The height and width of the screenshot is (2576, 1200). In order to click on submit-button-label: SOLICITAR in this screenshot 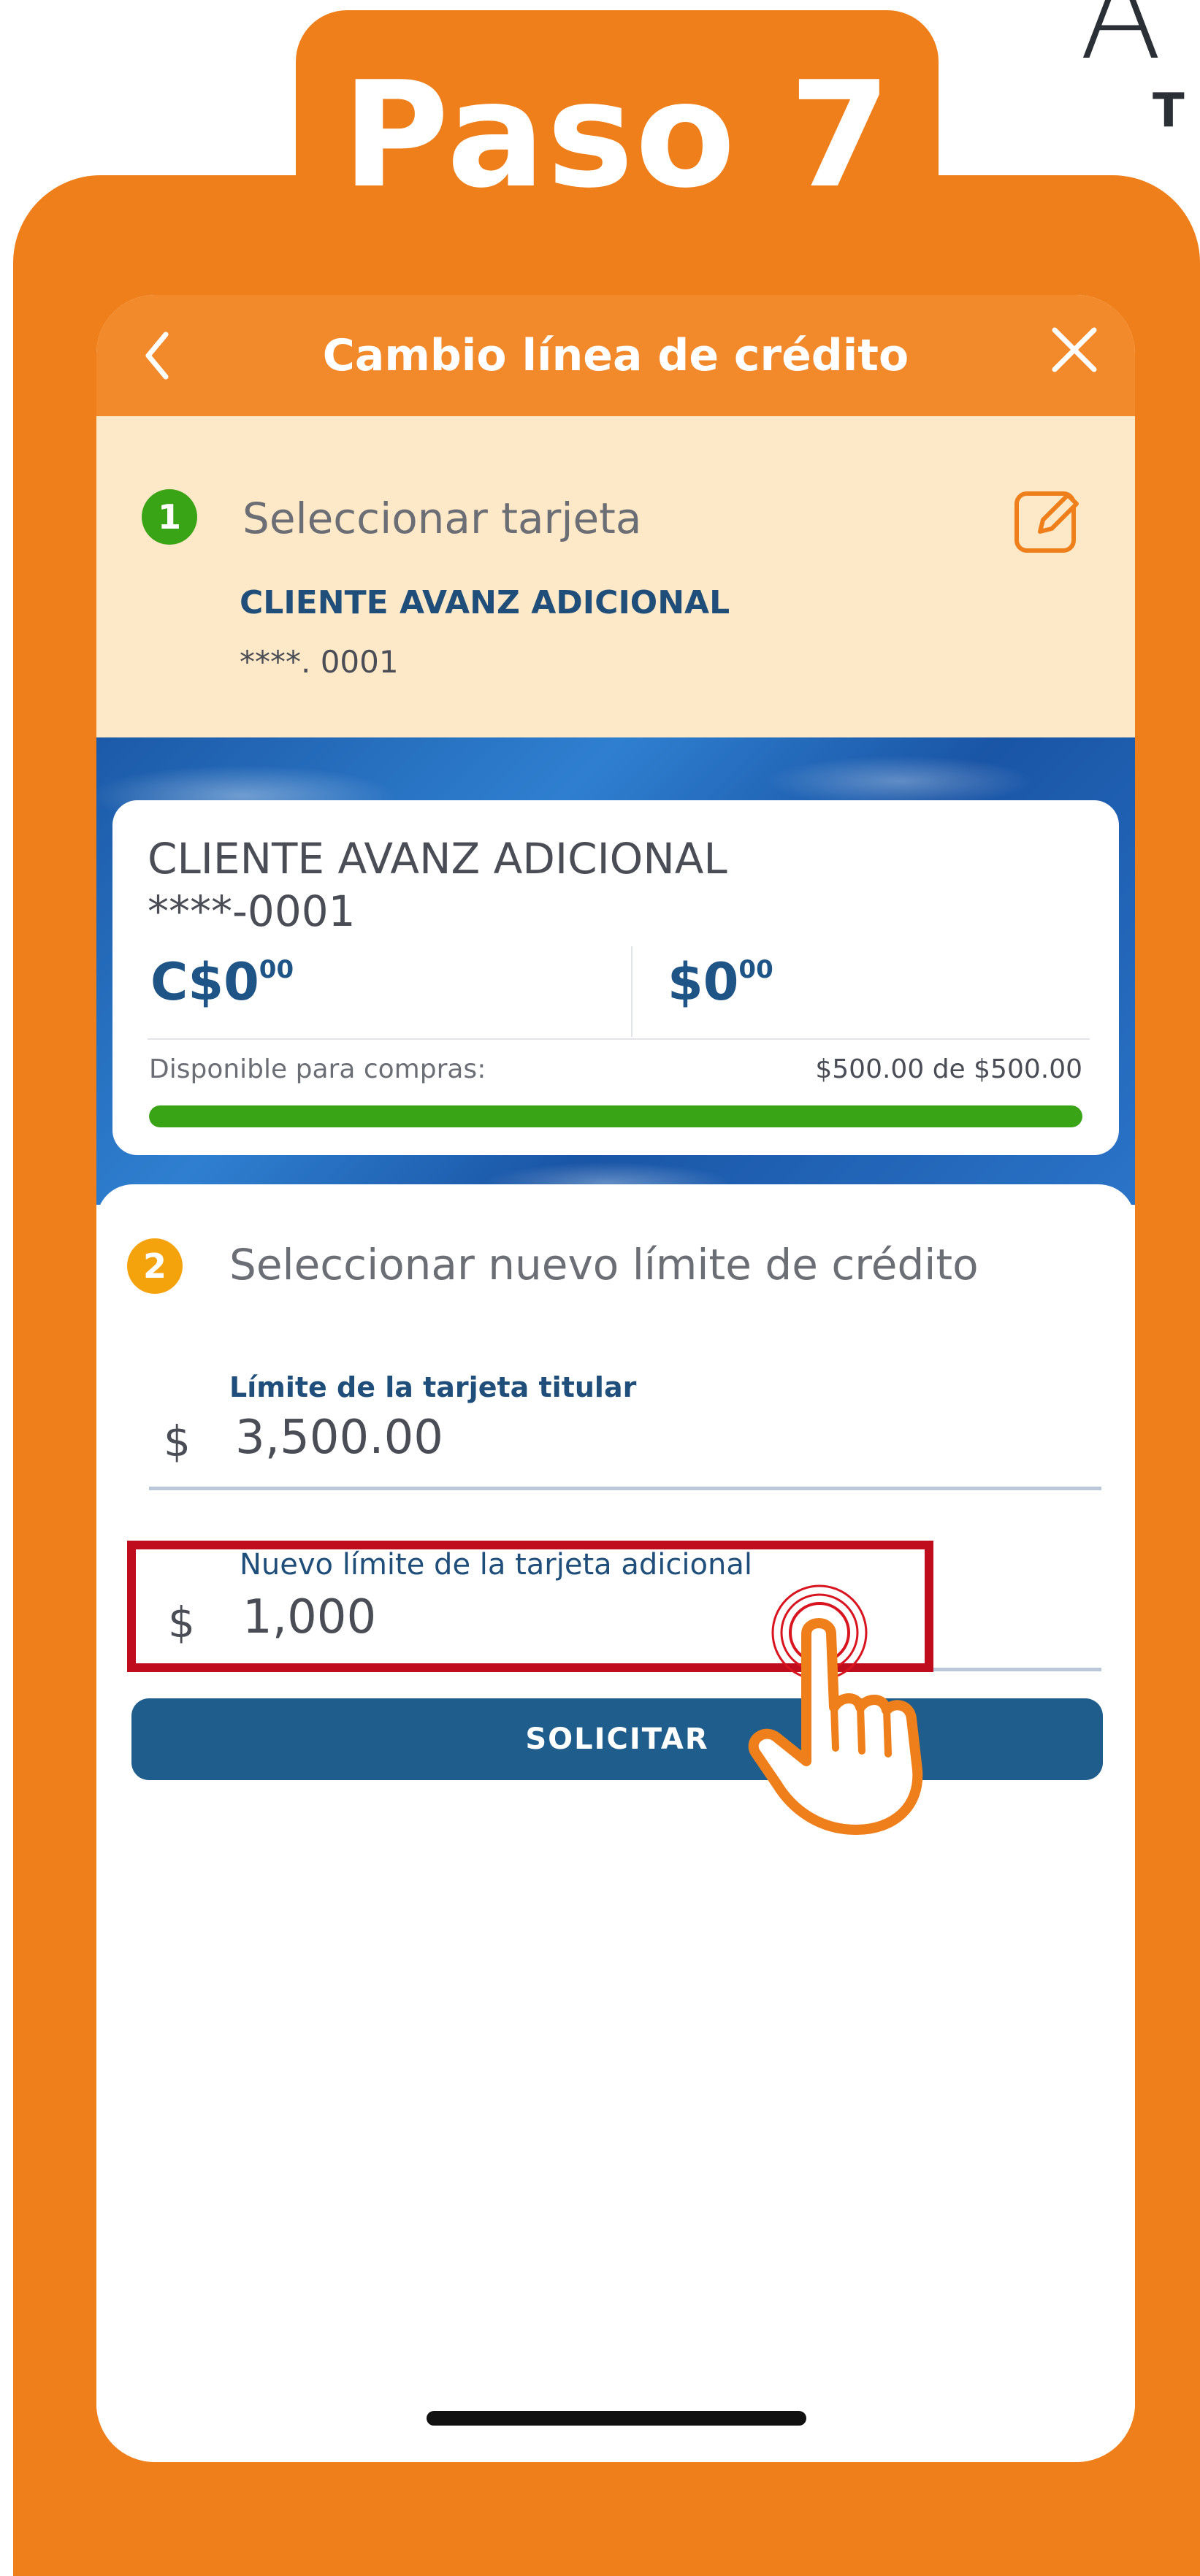, I will do `click(617, 1739)`.